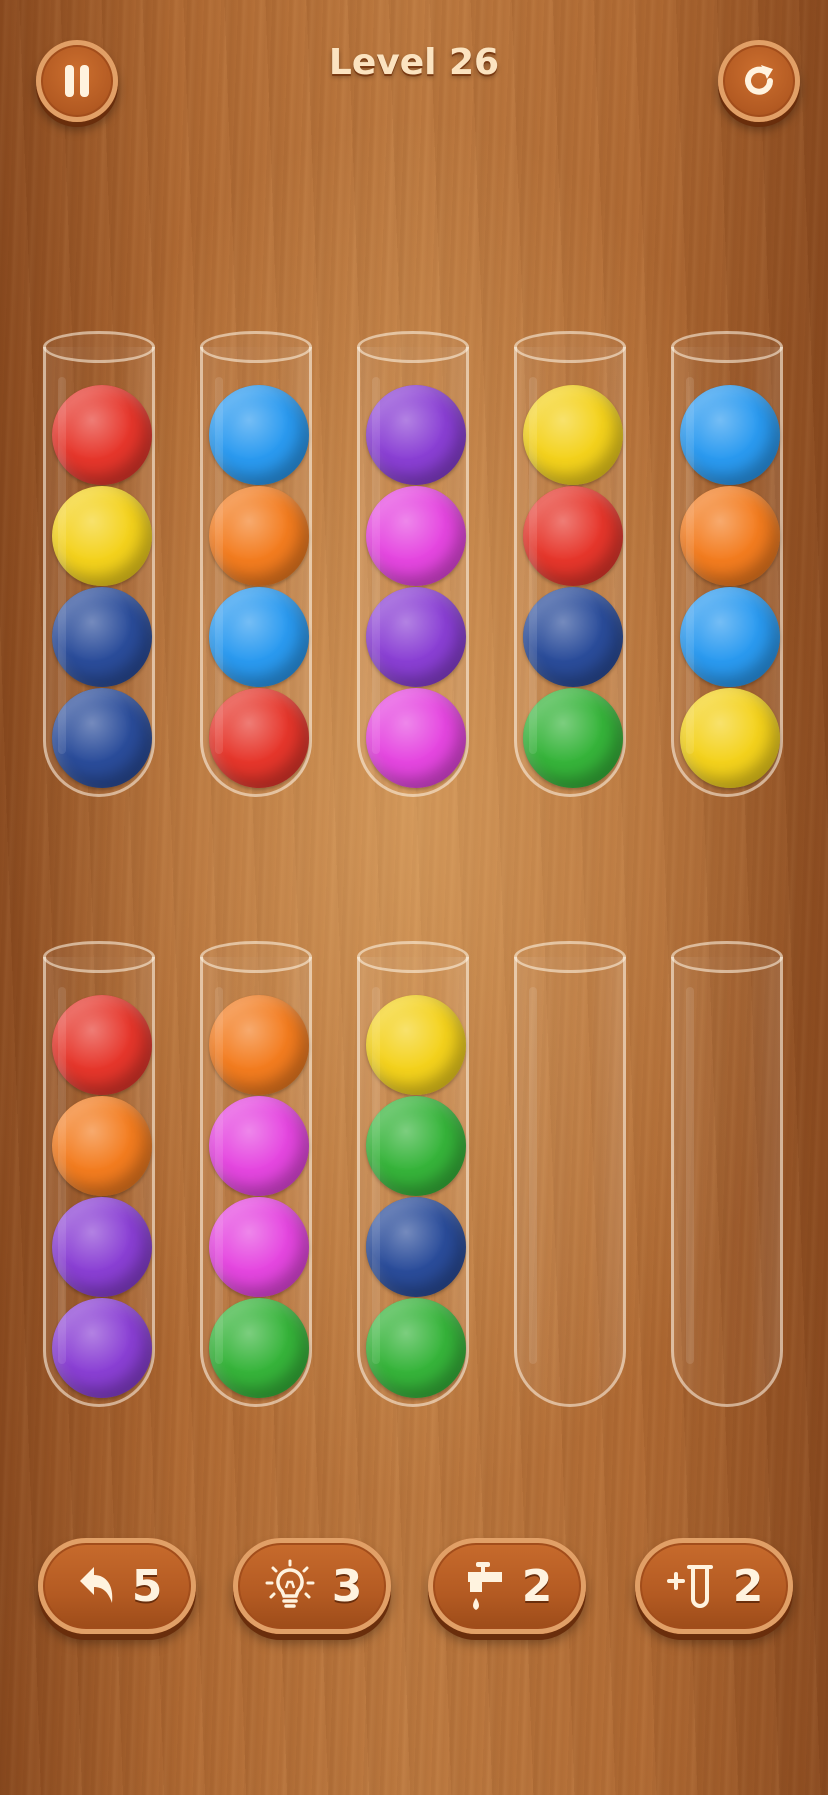  I want to click on add-tube-button: 2, so click(714, 1586).